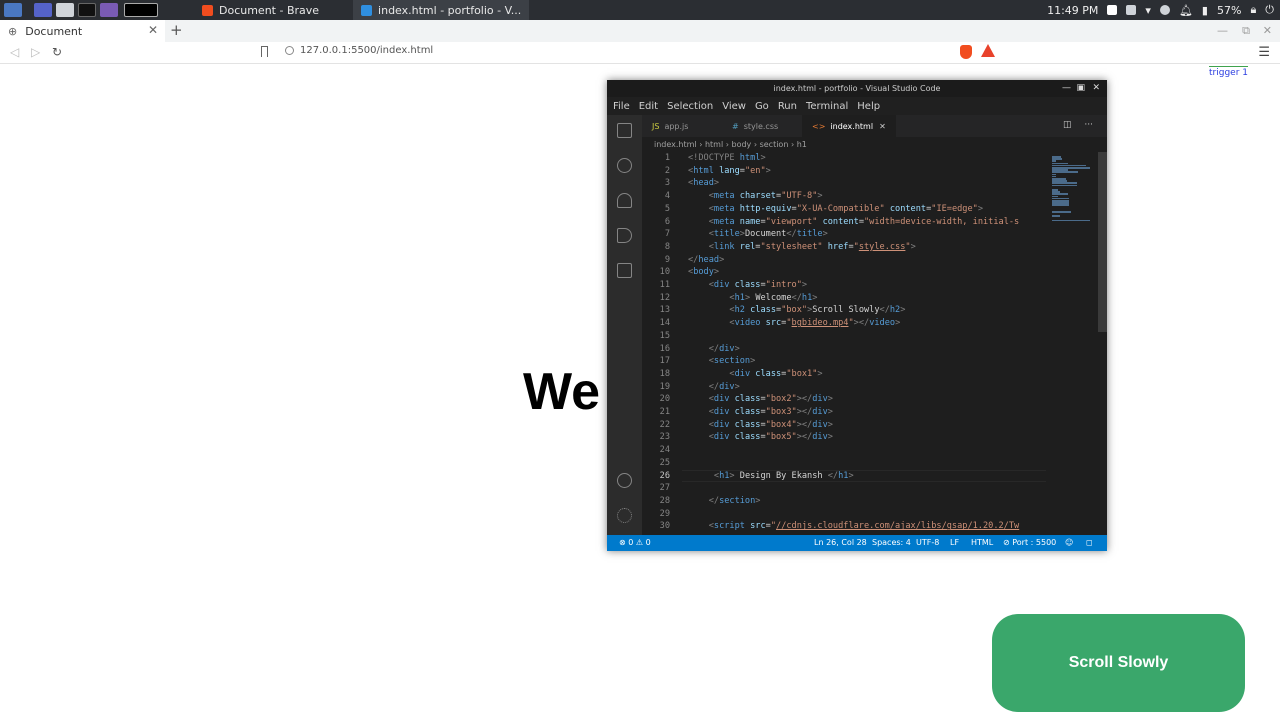 The height and width of the screenshot is (720, 1280). I want to click on live-server-port: ⊘ Port : 5500, so click(1029, 542).